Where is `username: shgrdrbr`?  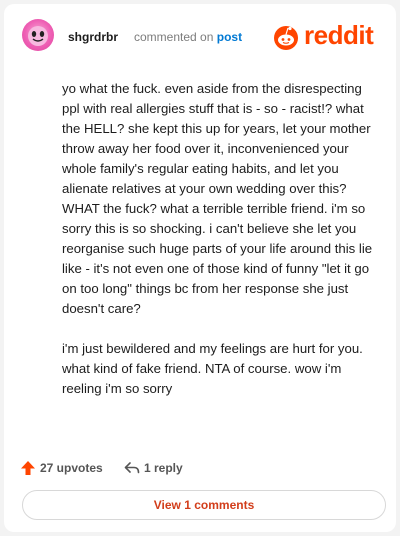 username: shgrdrbr is located at coordinates (93, 37).